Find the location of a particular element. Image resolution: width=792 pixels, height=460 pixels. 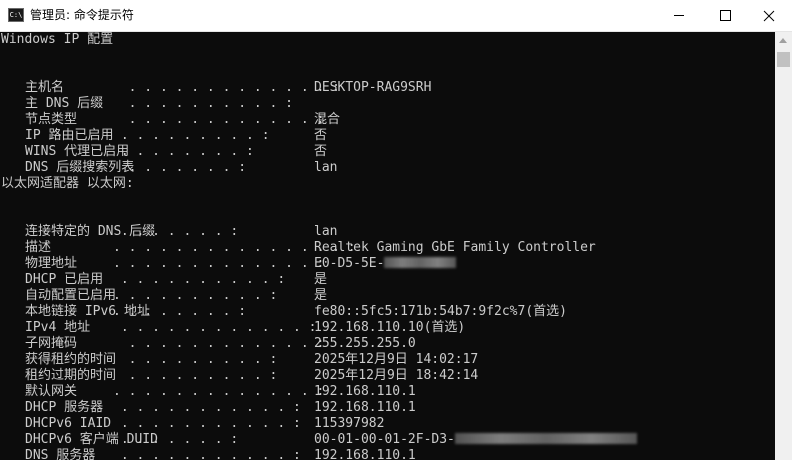

close-button is located at coordinates (769, 15).